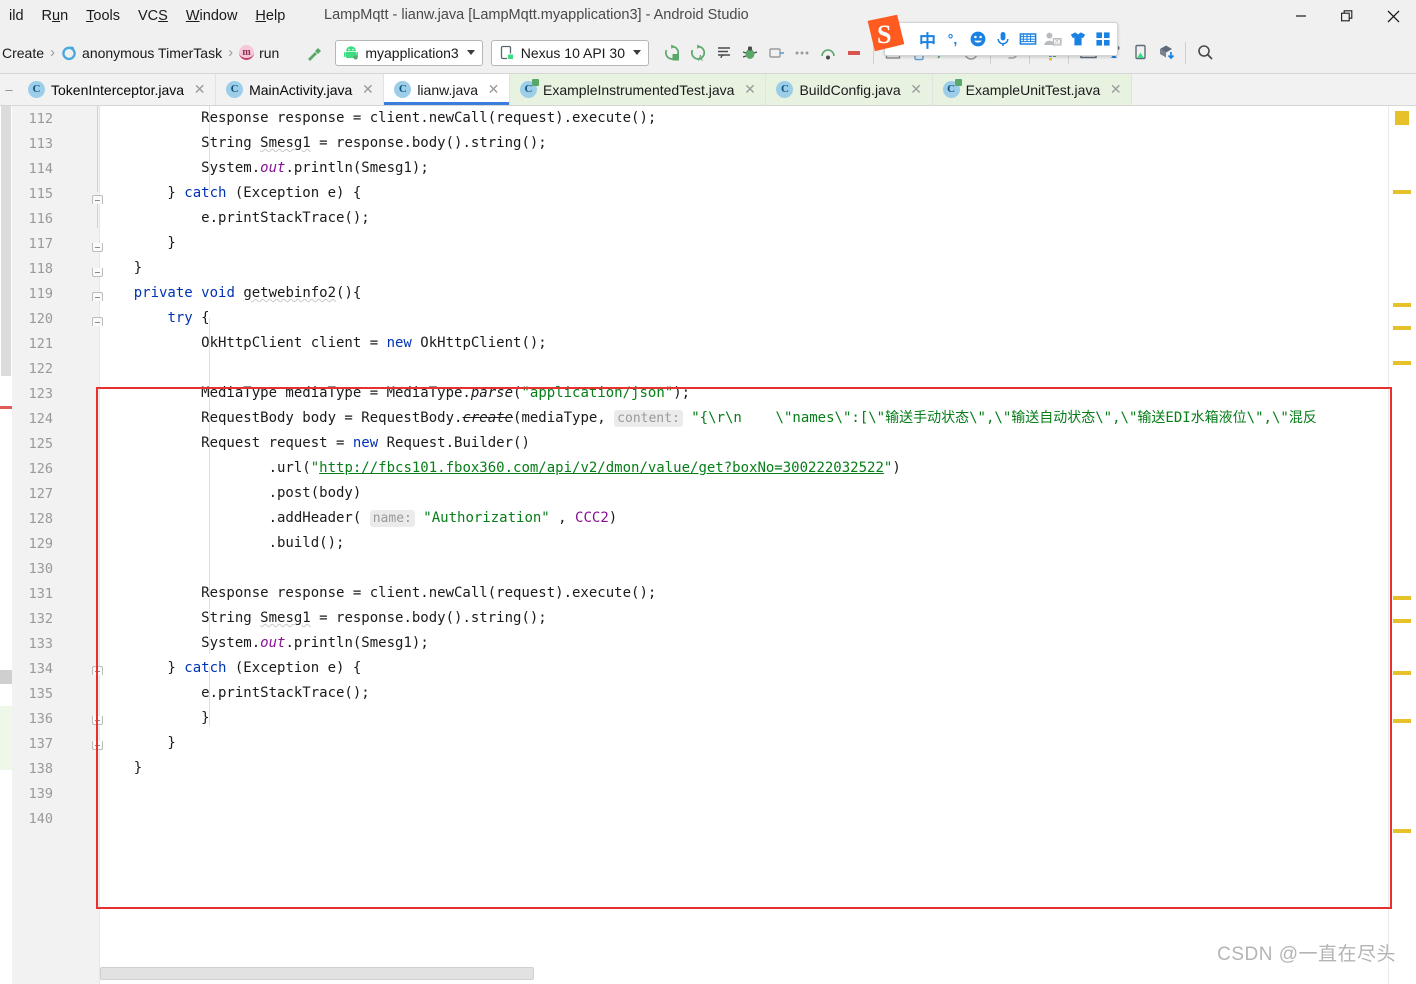 The height and width of the screenshot is (984, 1416). I want to click on menu-build: ild, so click(16, 16).